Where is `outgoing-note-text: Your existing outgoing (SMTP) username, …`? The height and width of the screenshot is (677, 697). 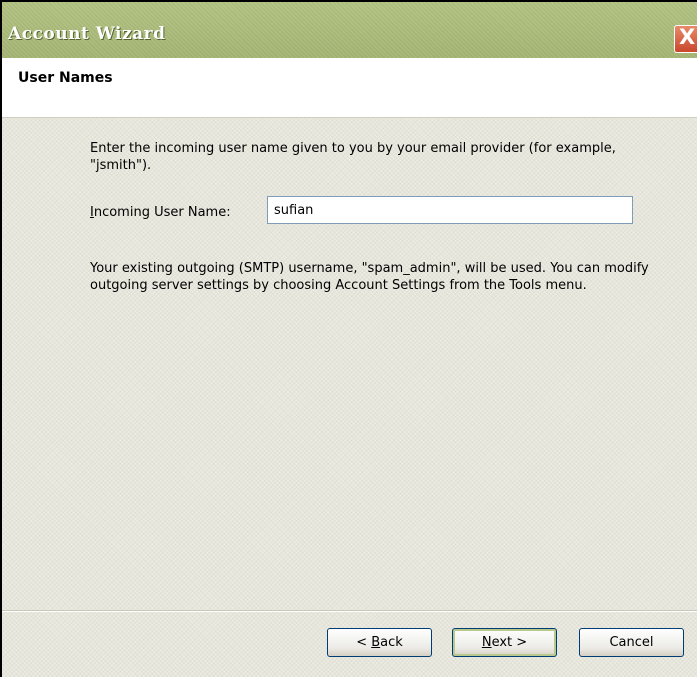
outgoing-note-text: Your existing outgoing (SMTP) username, … is located at coordinates (369, 277).